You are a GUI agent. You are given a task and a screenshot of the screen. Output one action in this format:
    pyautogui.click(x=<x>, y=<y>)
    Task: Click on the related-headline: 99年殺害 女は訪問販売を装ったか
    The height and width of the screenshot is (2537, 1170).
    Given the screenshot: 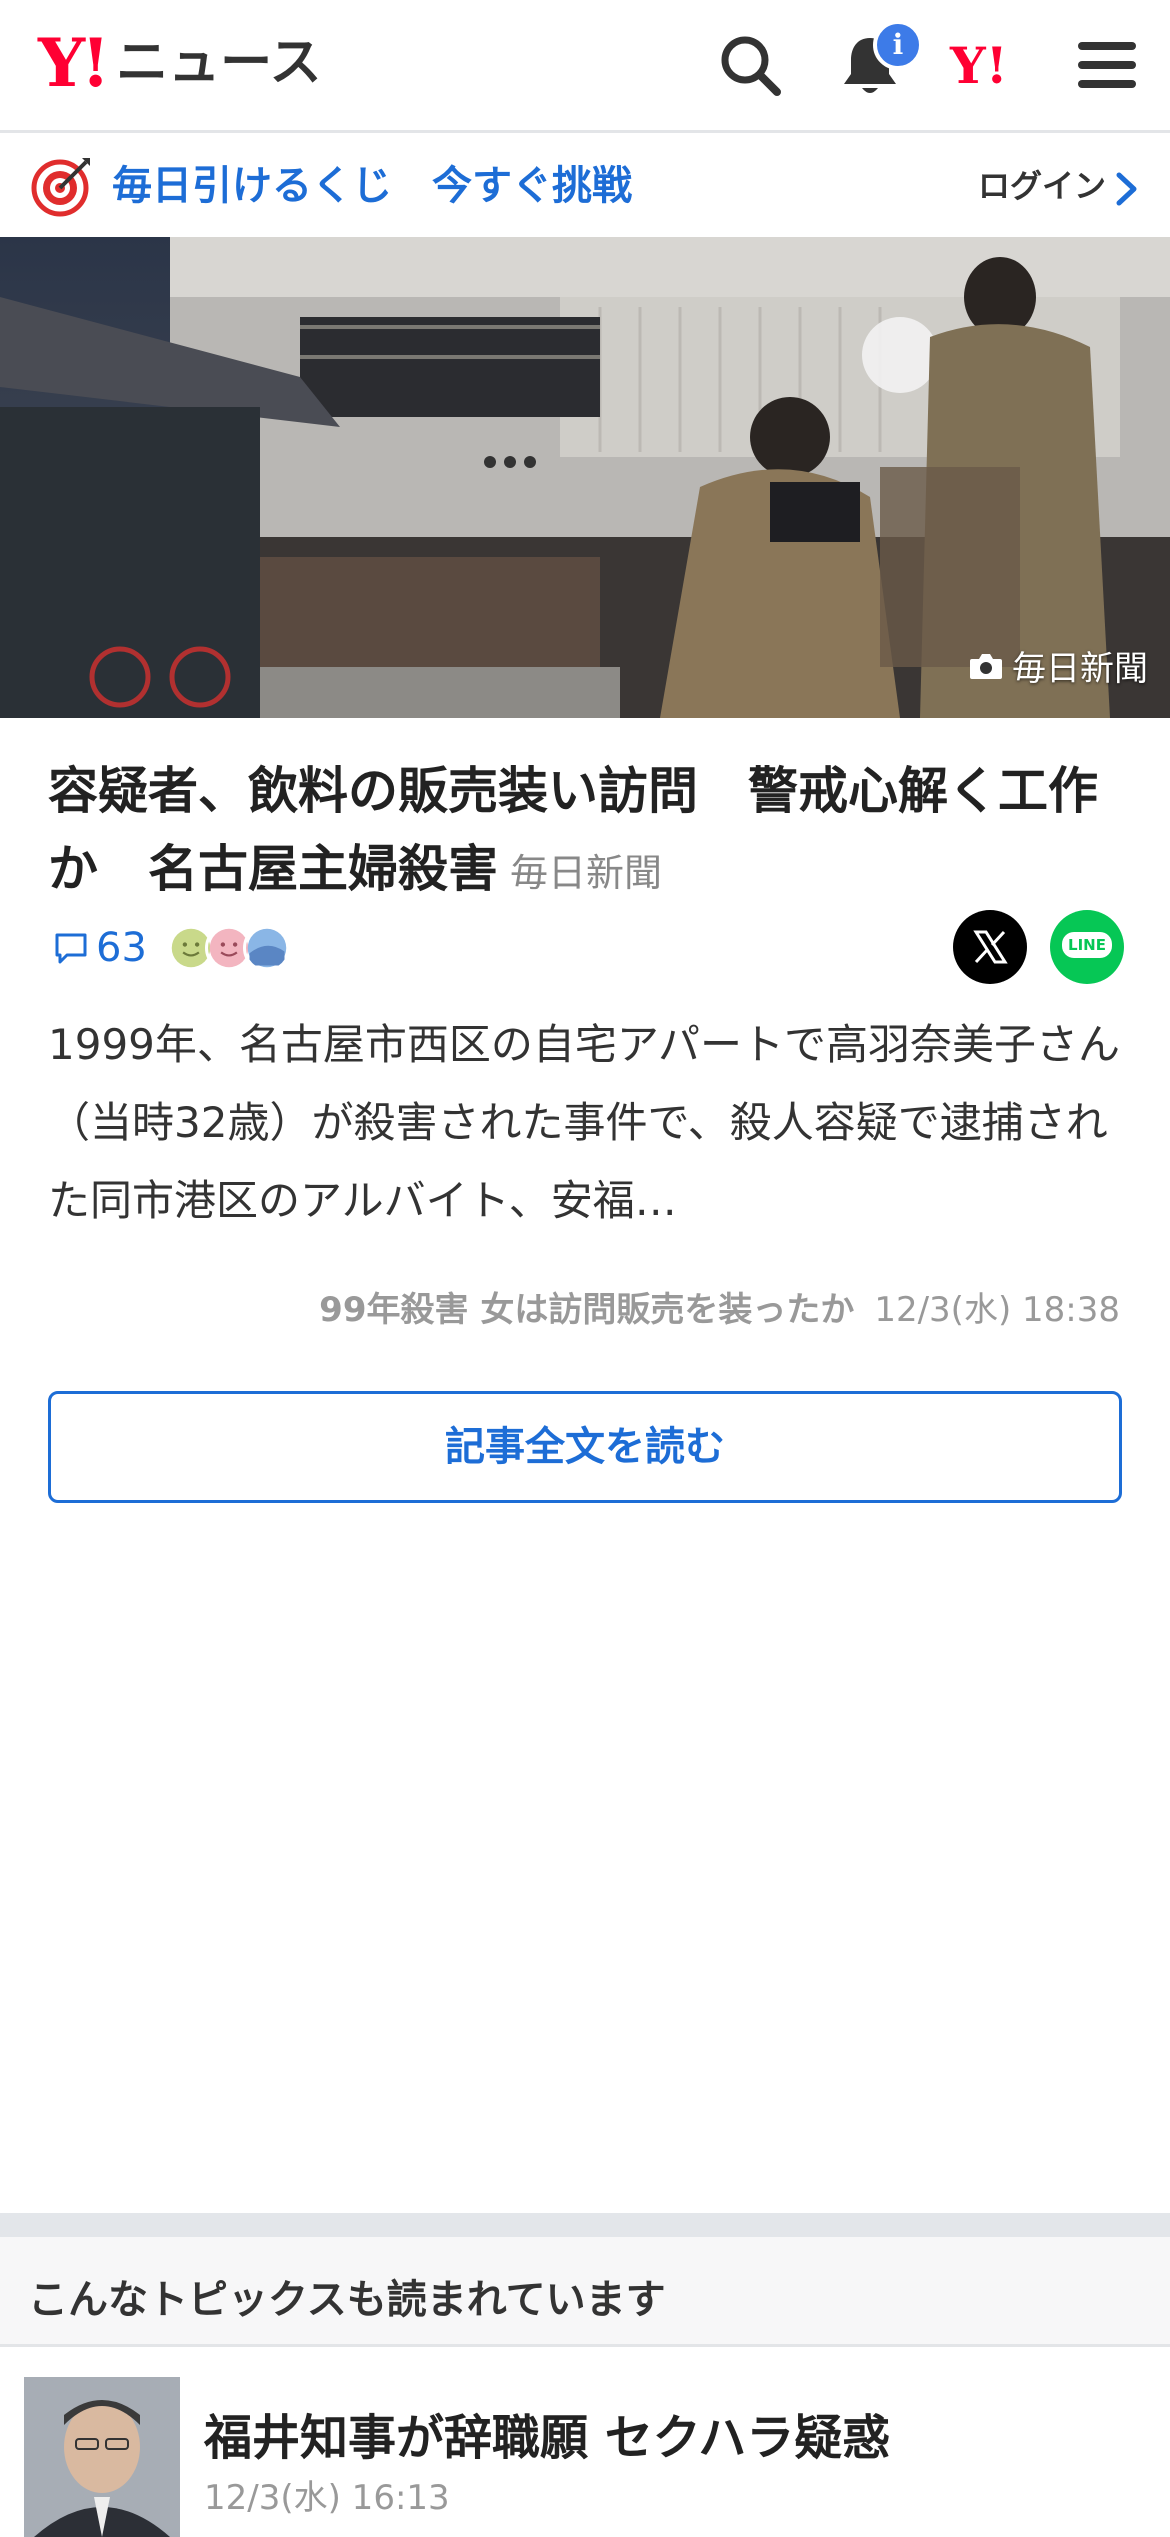 What is the action you would take?
    pyautogui.click(x=587, y=1310)
    